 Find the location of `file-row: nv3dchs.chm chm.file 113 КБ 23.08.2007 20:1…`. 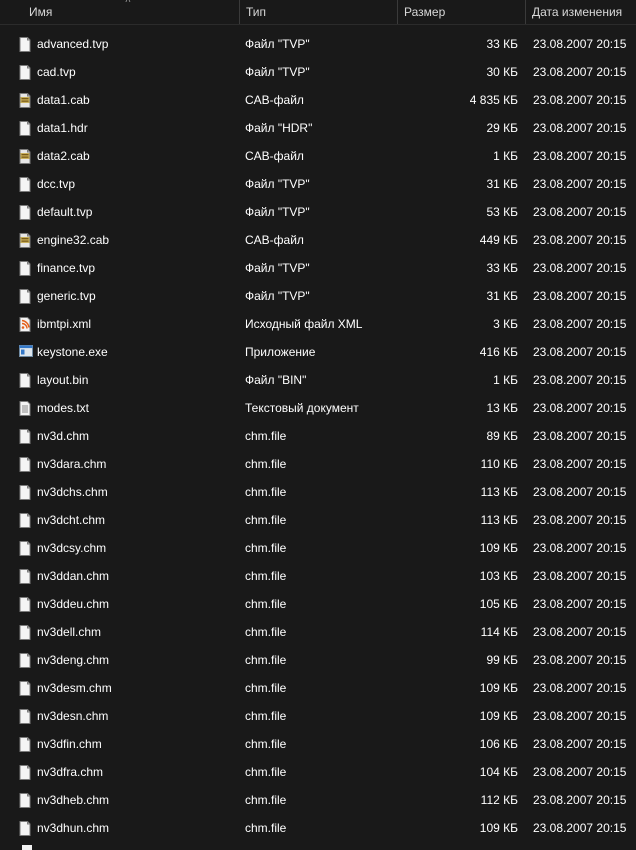

file-row: nv3dchs.chm chm.file 113 КБ 23.08.2007 20:1… is located at coordinates (318, 492).